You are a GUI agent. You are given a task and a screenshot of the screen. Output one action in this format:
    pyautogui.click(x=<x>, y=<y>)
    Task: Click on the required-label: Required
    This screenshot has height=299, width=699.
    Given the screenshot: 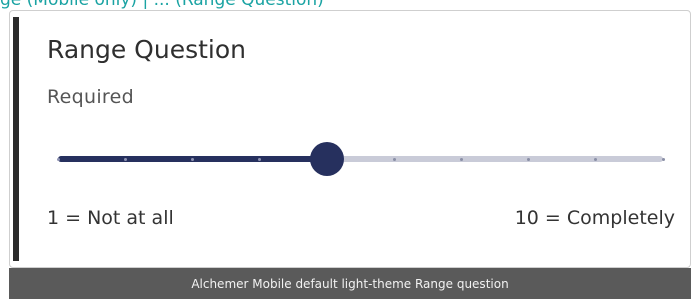 What is the action you would take?
    pyautogui.click(x=90, y=97)
    